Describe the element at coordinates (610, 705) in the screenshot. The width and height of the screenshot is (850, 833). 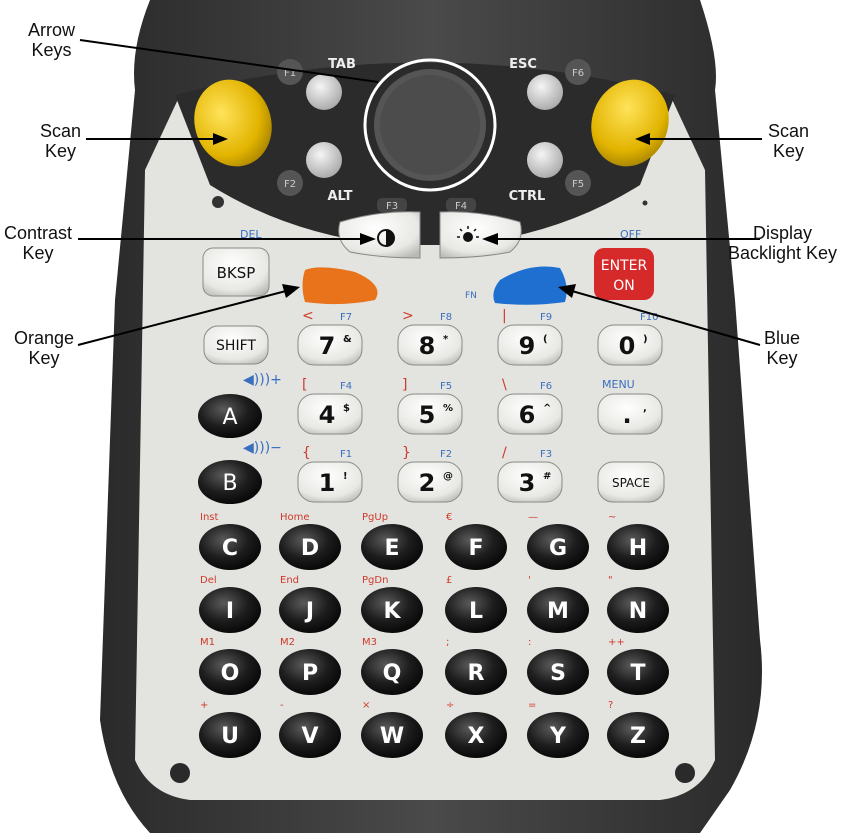
I see `letter-key-alt-label: ?` at that location.